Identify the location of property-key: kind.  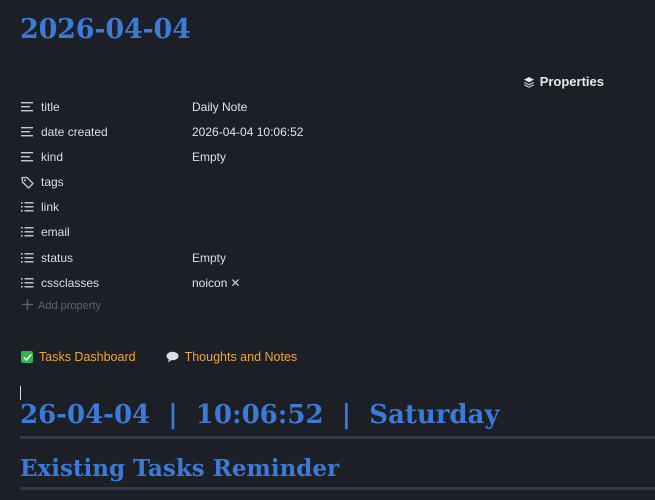
(116, 157).